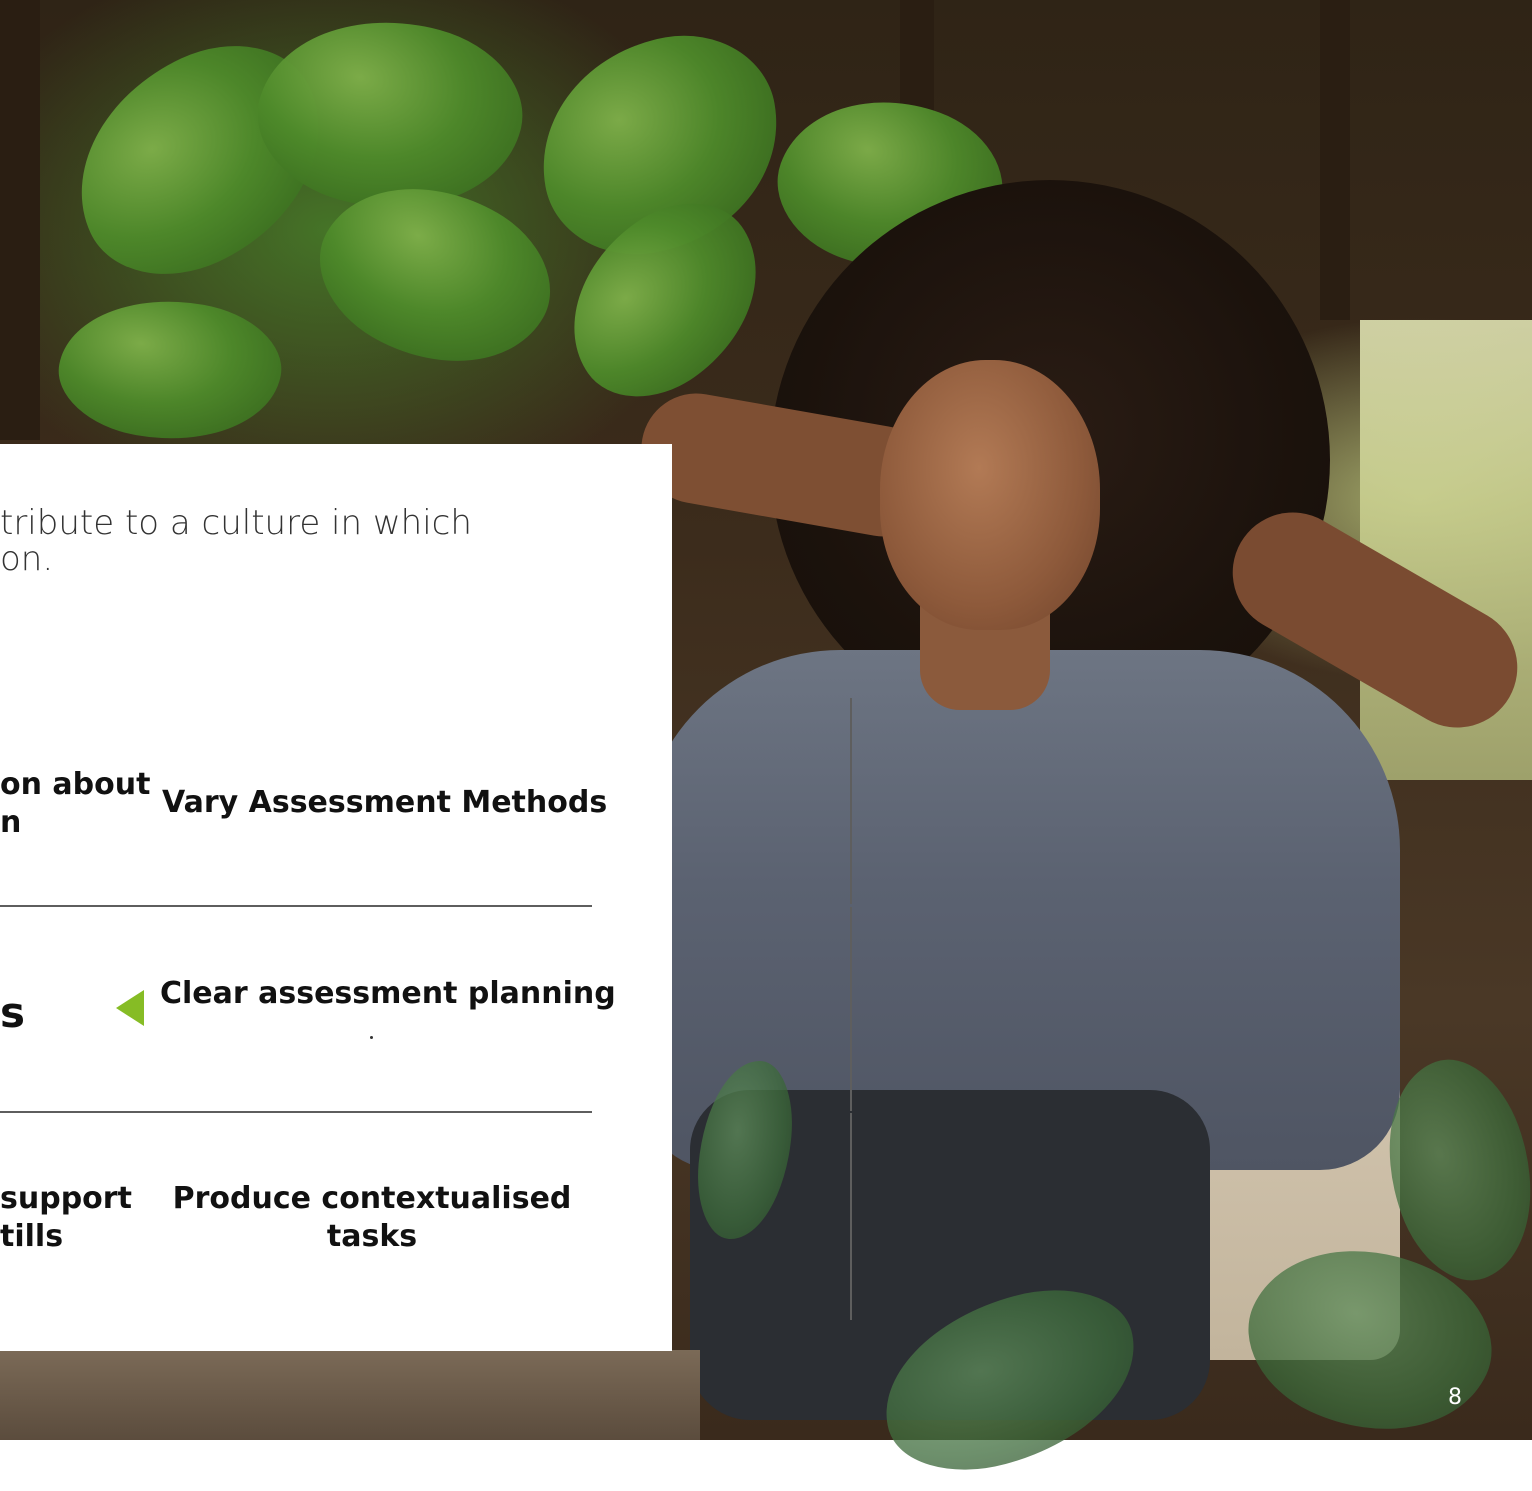 The width and height of the screenshot is (1532, 1491). What do you see at coordinates (32, 1236) in the screenshot?
I see `cell-line: tills` at bounding box center [32, 1236].